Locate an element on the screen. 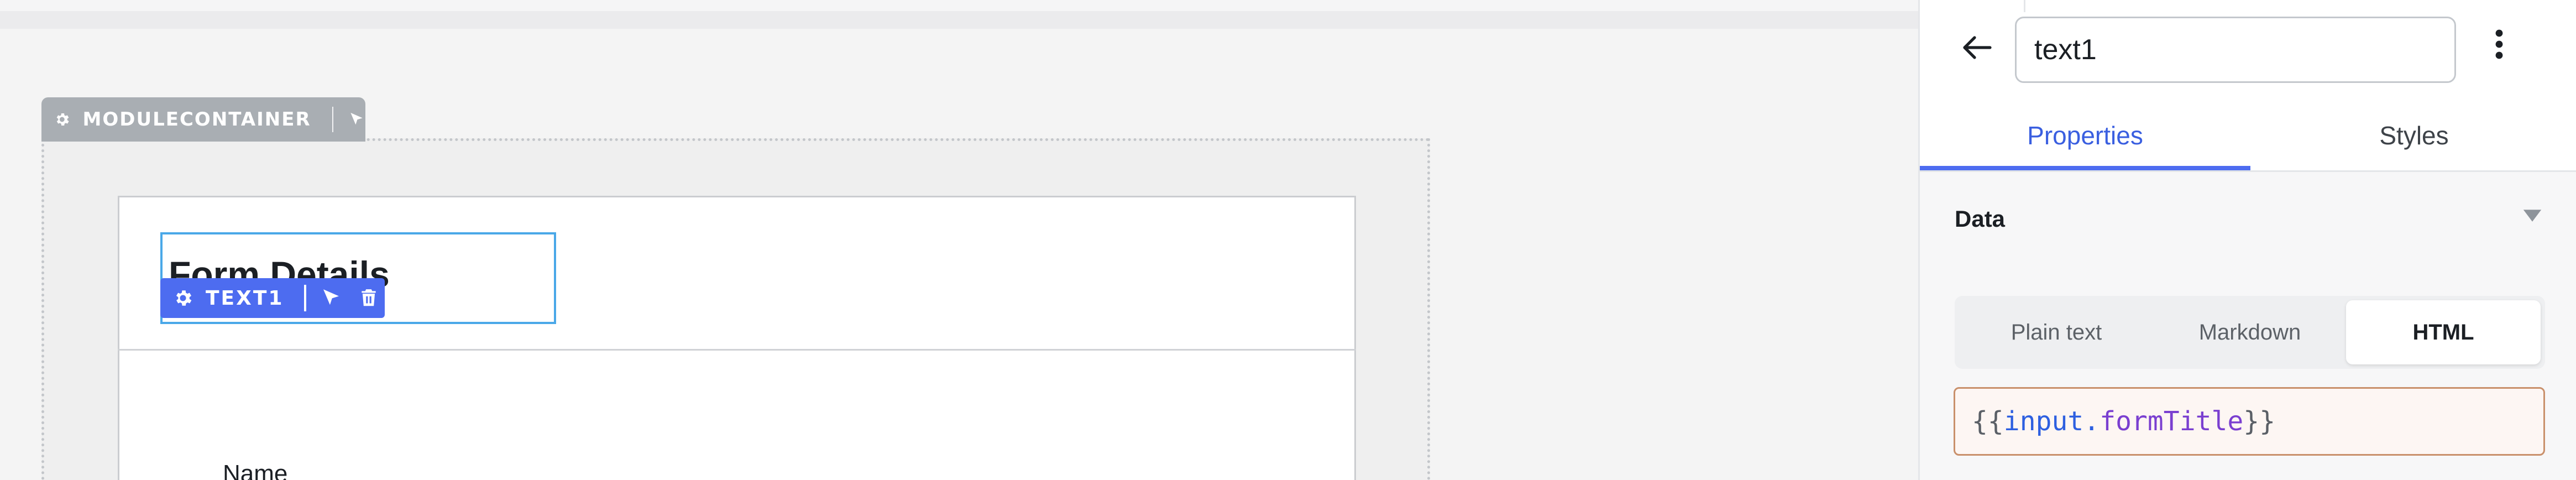 This screenshot has height=480, width=2576. trash-icon is located at coordinates (368, 298).